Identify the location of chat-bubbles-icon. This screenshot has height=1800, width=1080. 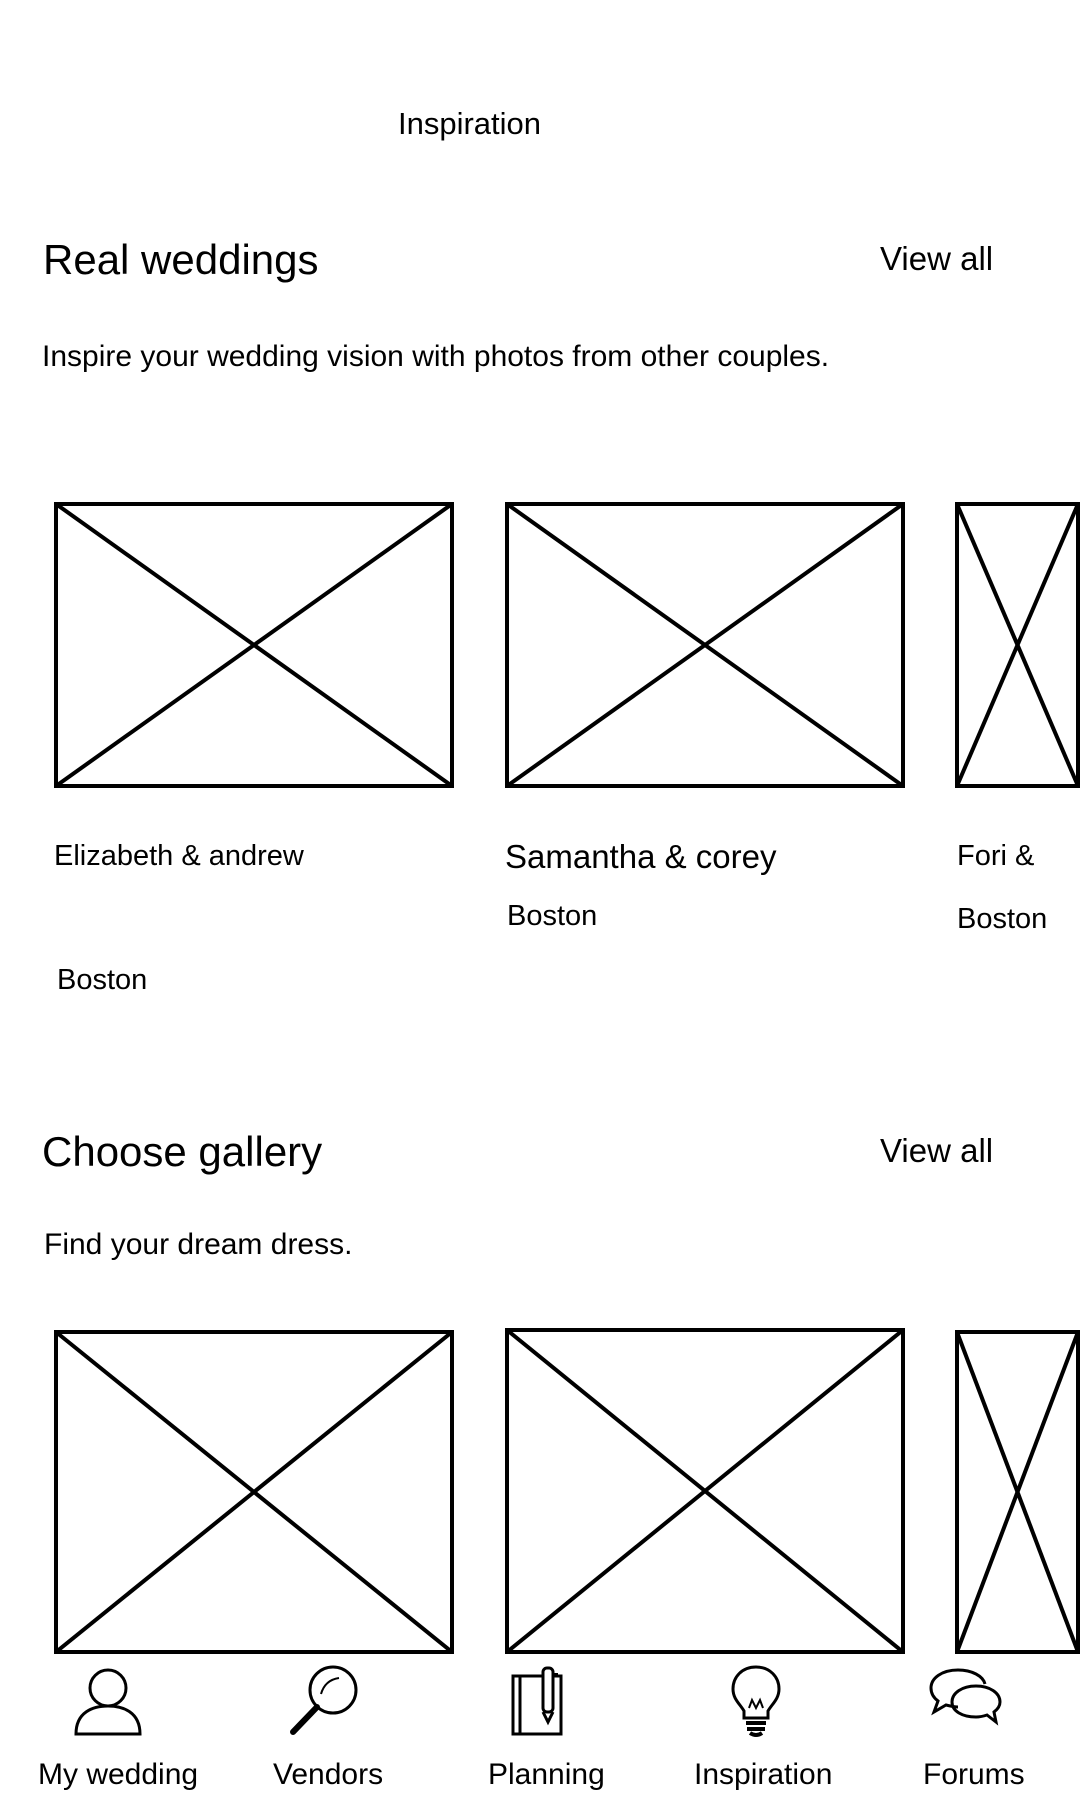
(965, 1698).